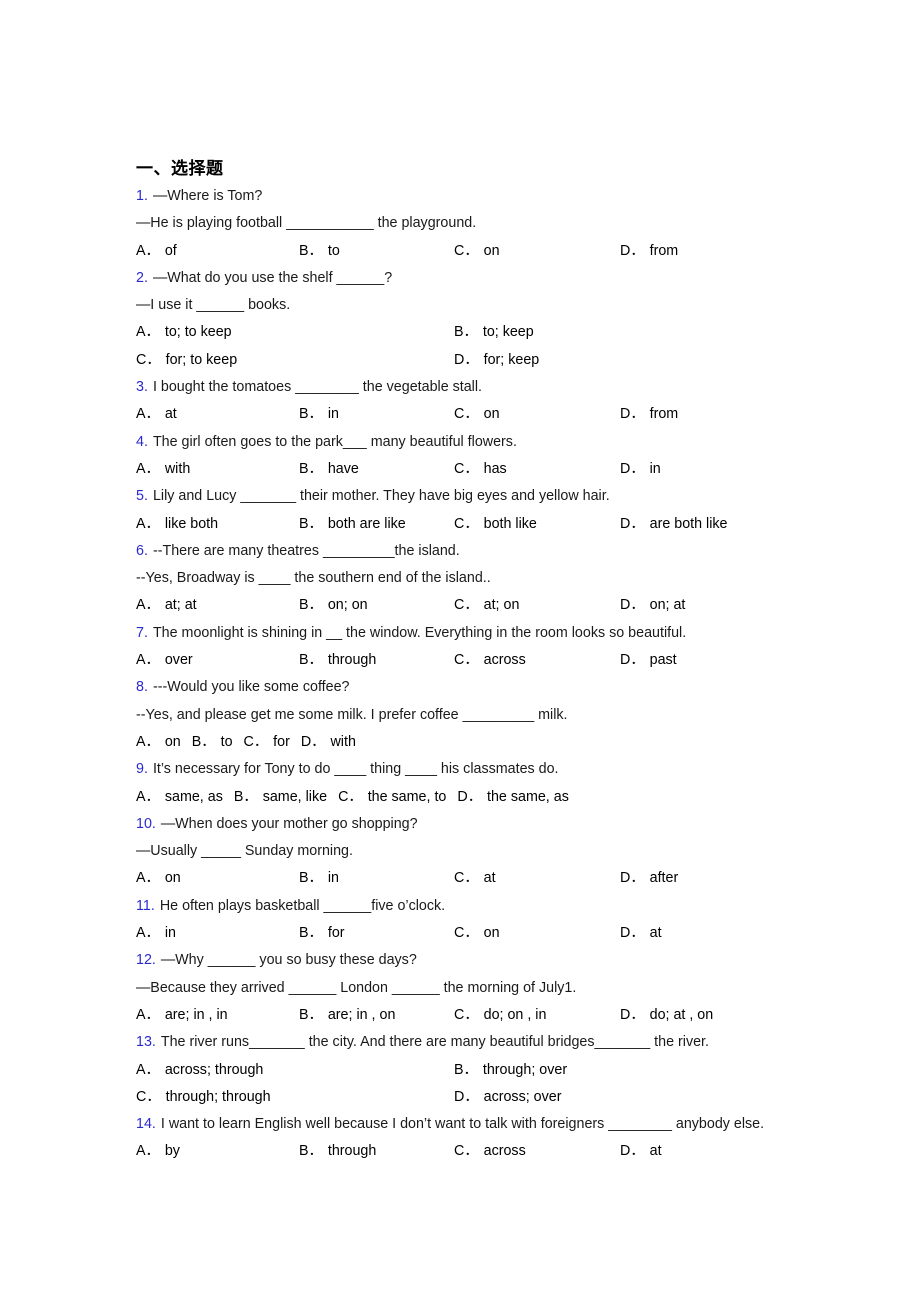 The height and width of the screenshot is (1302, 920). What do you see at coordinates (495, 524) in the screenshot?
I see `answer-option: C． both like` at bounding box center [495, 524].